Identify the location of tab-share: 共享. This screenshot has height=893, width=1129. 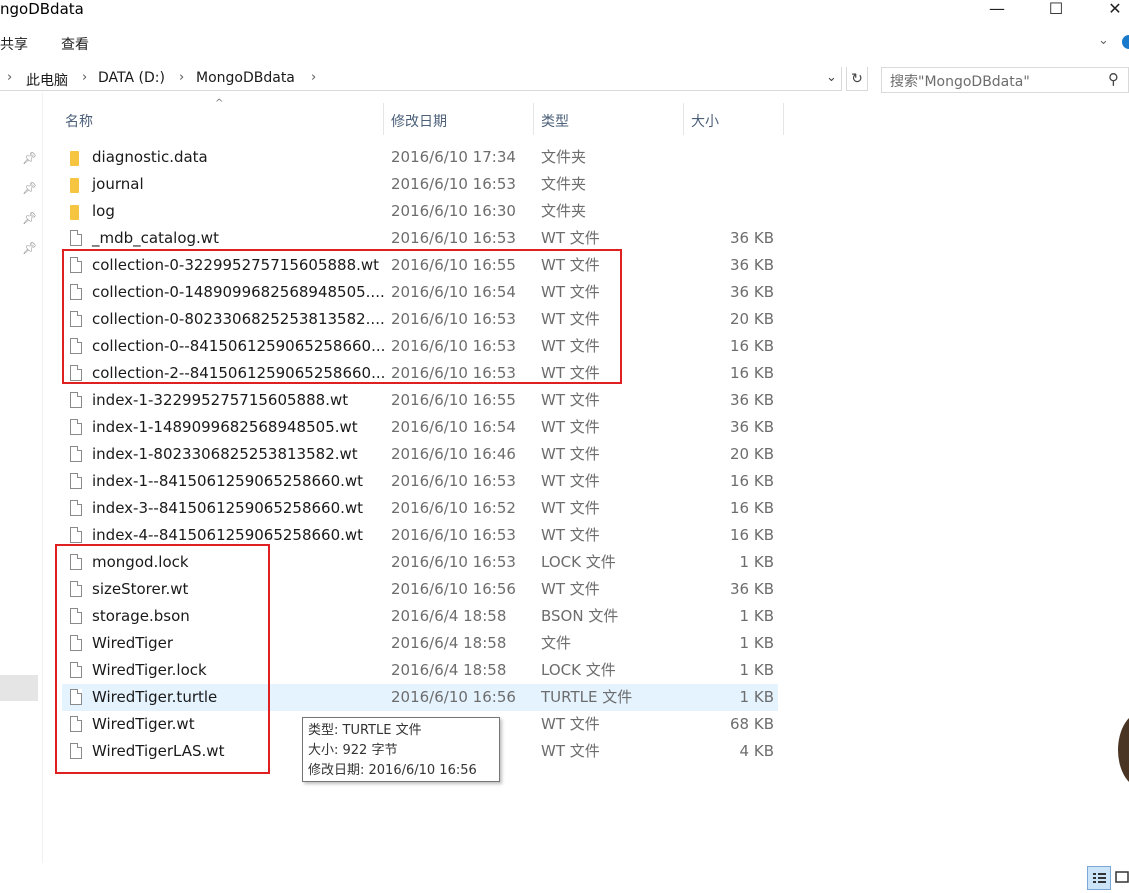
(14, 44).